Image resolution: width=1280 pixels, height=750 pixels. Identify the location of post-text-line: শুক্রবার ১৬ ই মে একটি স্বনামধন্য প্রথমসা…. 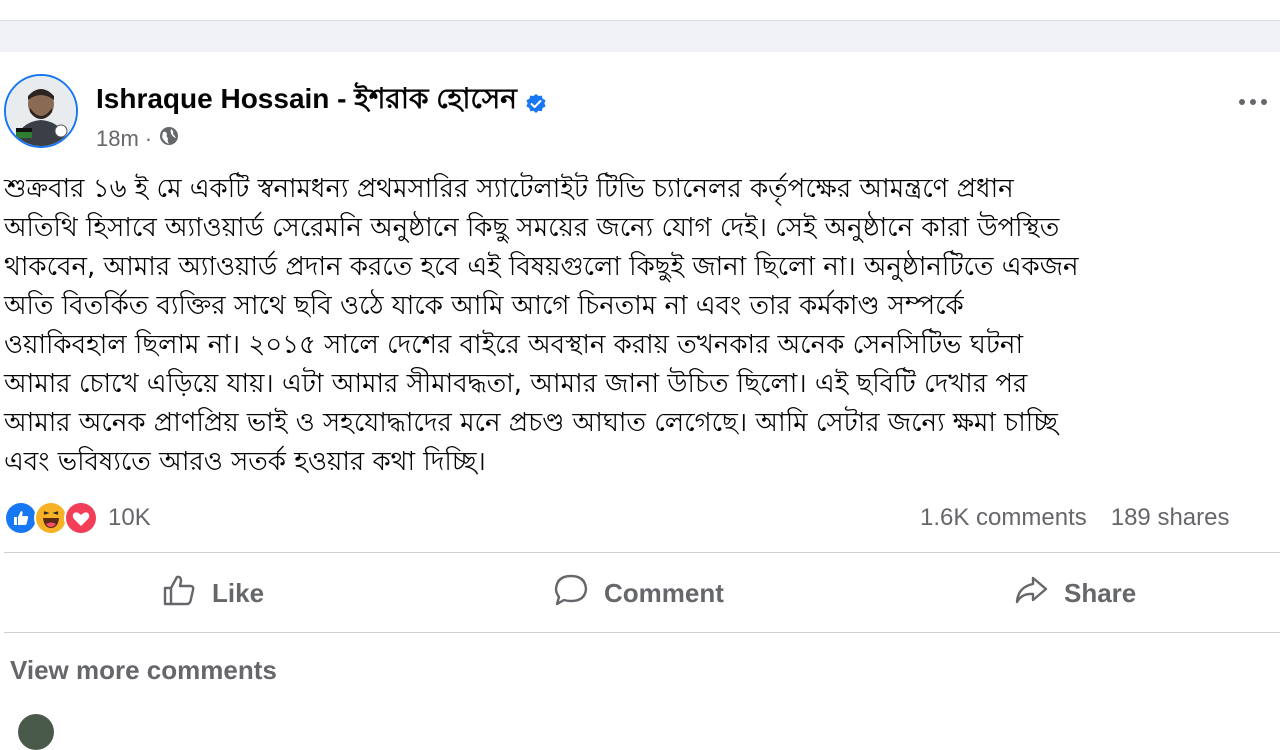
(509, 189).